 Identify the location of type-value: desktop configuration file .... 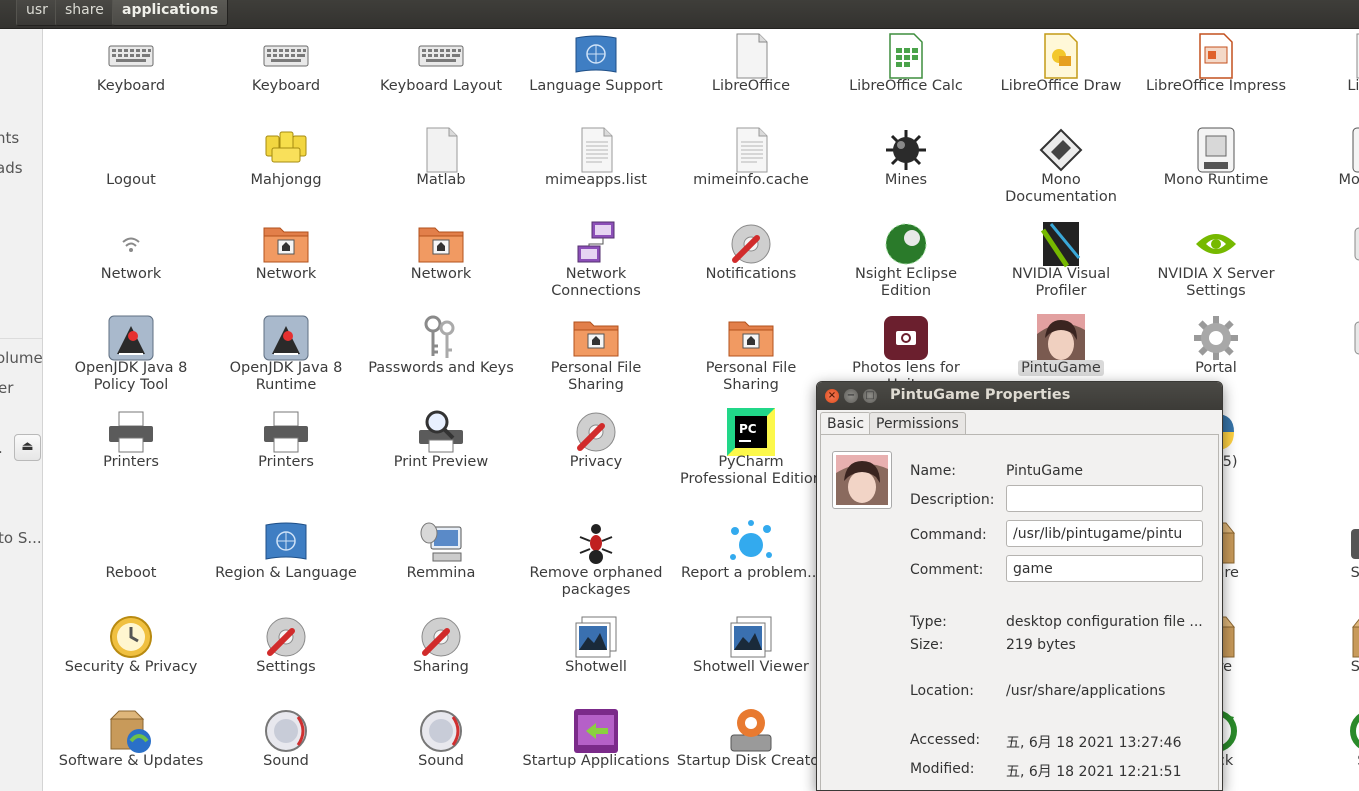
(1104, 622).